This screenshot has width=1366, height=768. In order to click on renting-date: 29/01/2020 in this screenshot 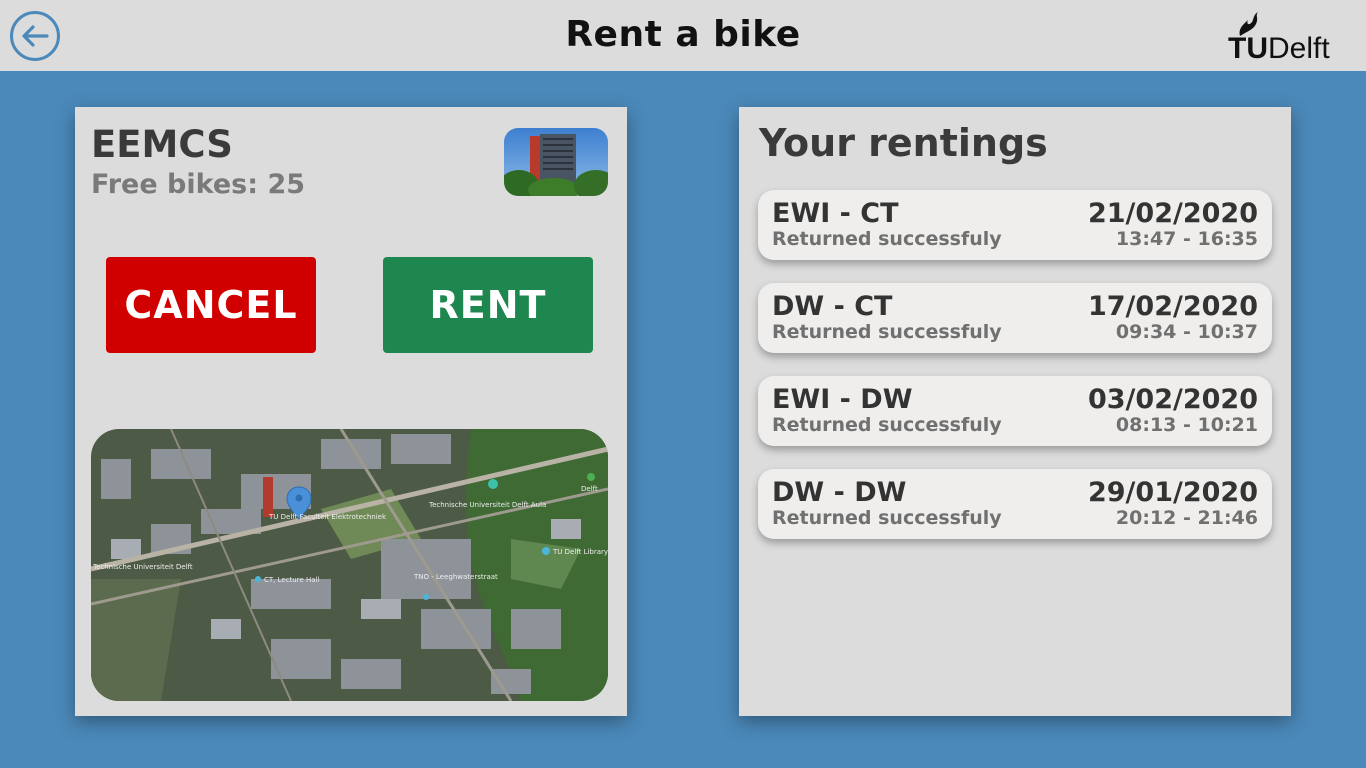, I will do `click(1172, 492)`.